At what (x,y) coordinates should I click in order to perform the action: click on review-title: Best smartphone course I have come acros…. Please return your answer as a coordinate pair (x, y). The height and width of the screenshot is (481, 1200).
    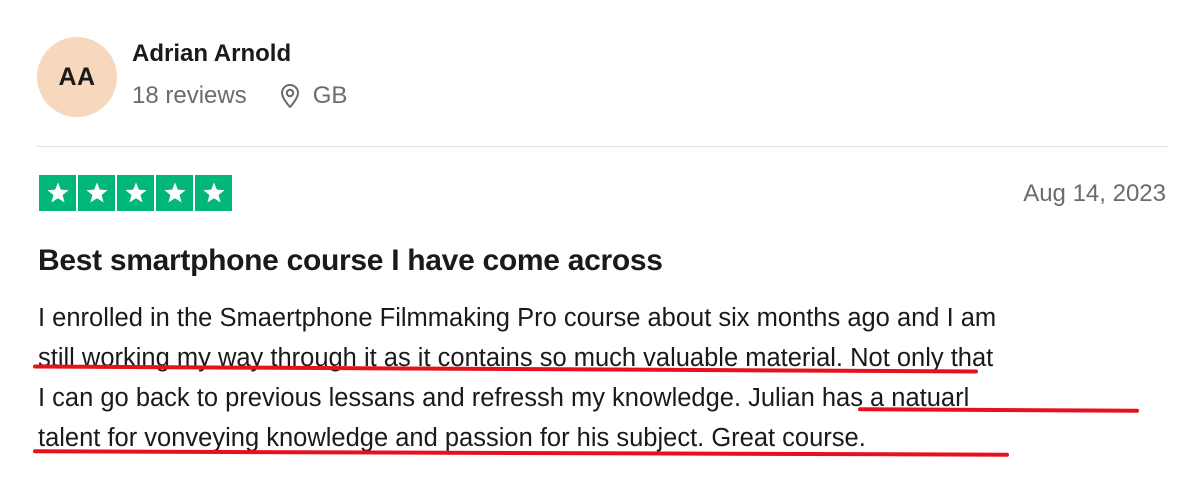
    Looking at the image, I should click on (350, 261).